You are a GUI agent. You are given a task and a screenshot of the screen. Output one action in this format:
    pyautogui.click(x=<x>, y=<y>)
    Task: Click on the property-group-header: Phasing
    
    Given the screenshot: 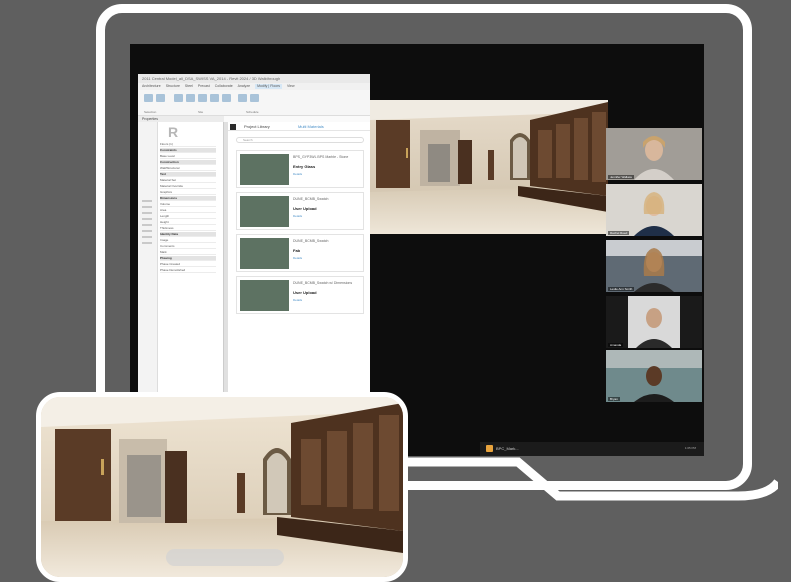 What is the action you would take?
    pyautogui.click(x=188, y=258)
    